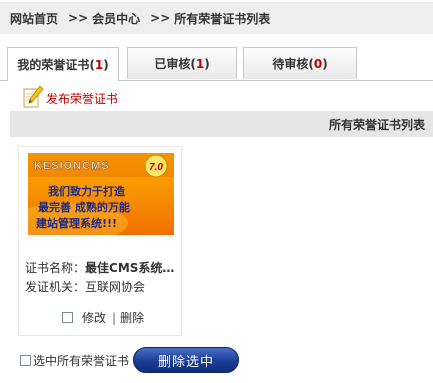  Describe the element at coordinates (130, 360) in the screenshot. I see `bulk-actions: 选中所有荣誉证书 删除选中` at that location.